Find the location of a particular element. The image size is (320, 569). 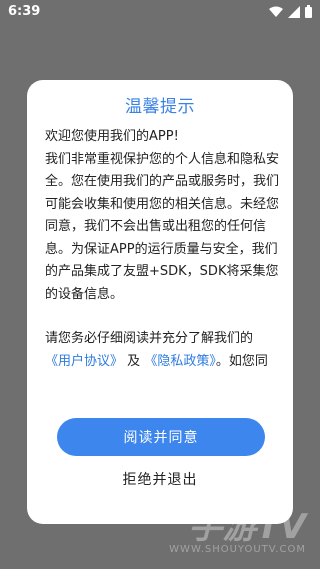

agreement-intro-text: 请您务必仔细阅读并充分了解我们的 is located at coordinates (149, 338).